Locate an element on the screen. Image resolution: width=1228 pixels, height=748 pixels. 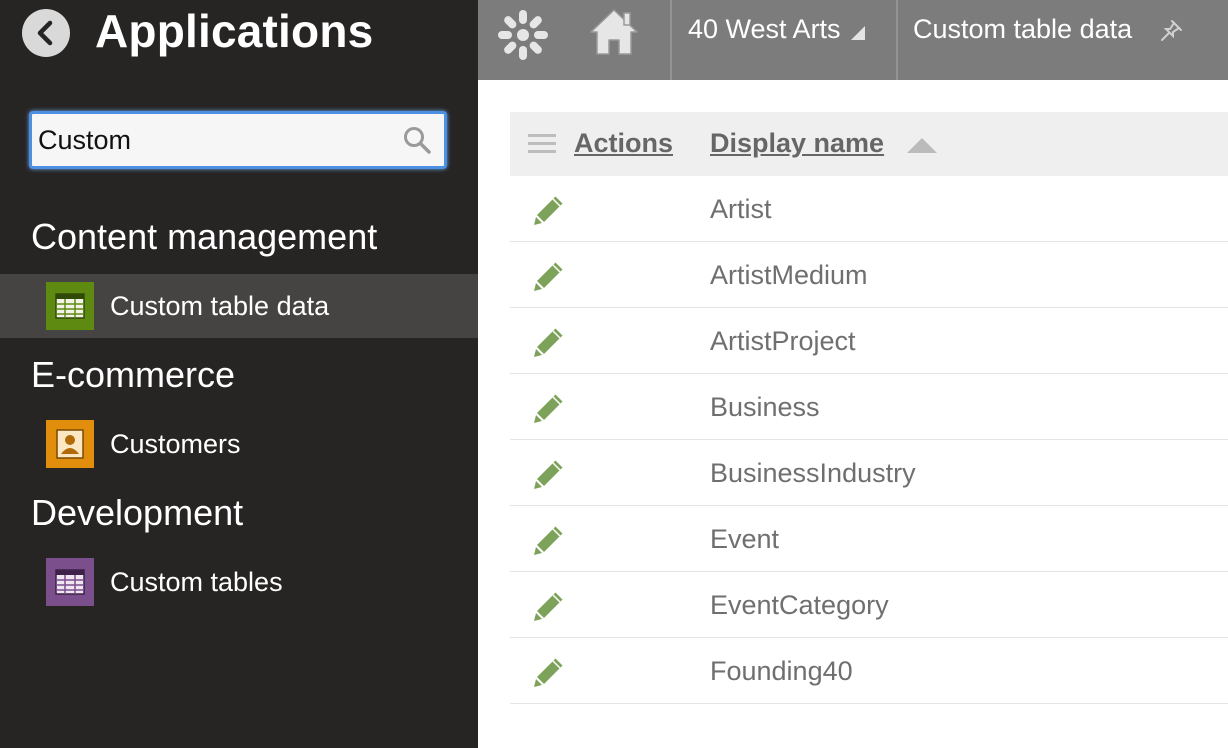
chevron-left-icon is located at coordinates (45, 33).